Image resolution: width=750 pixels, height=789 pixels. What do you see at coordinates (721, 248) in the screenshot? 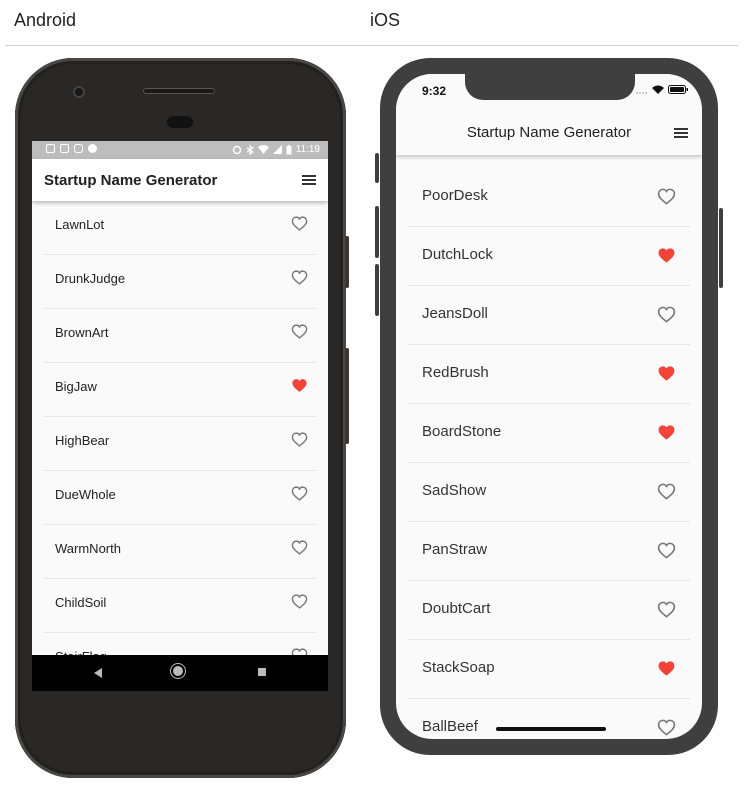
I see `ios-side-button` at bounding box center [721, 248].